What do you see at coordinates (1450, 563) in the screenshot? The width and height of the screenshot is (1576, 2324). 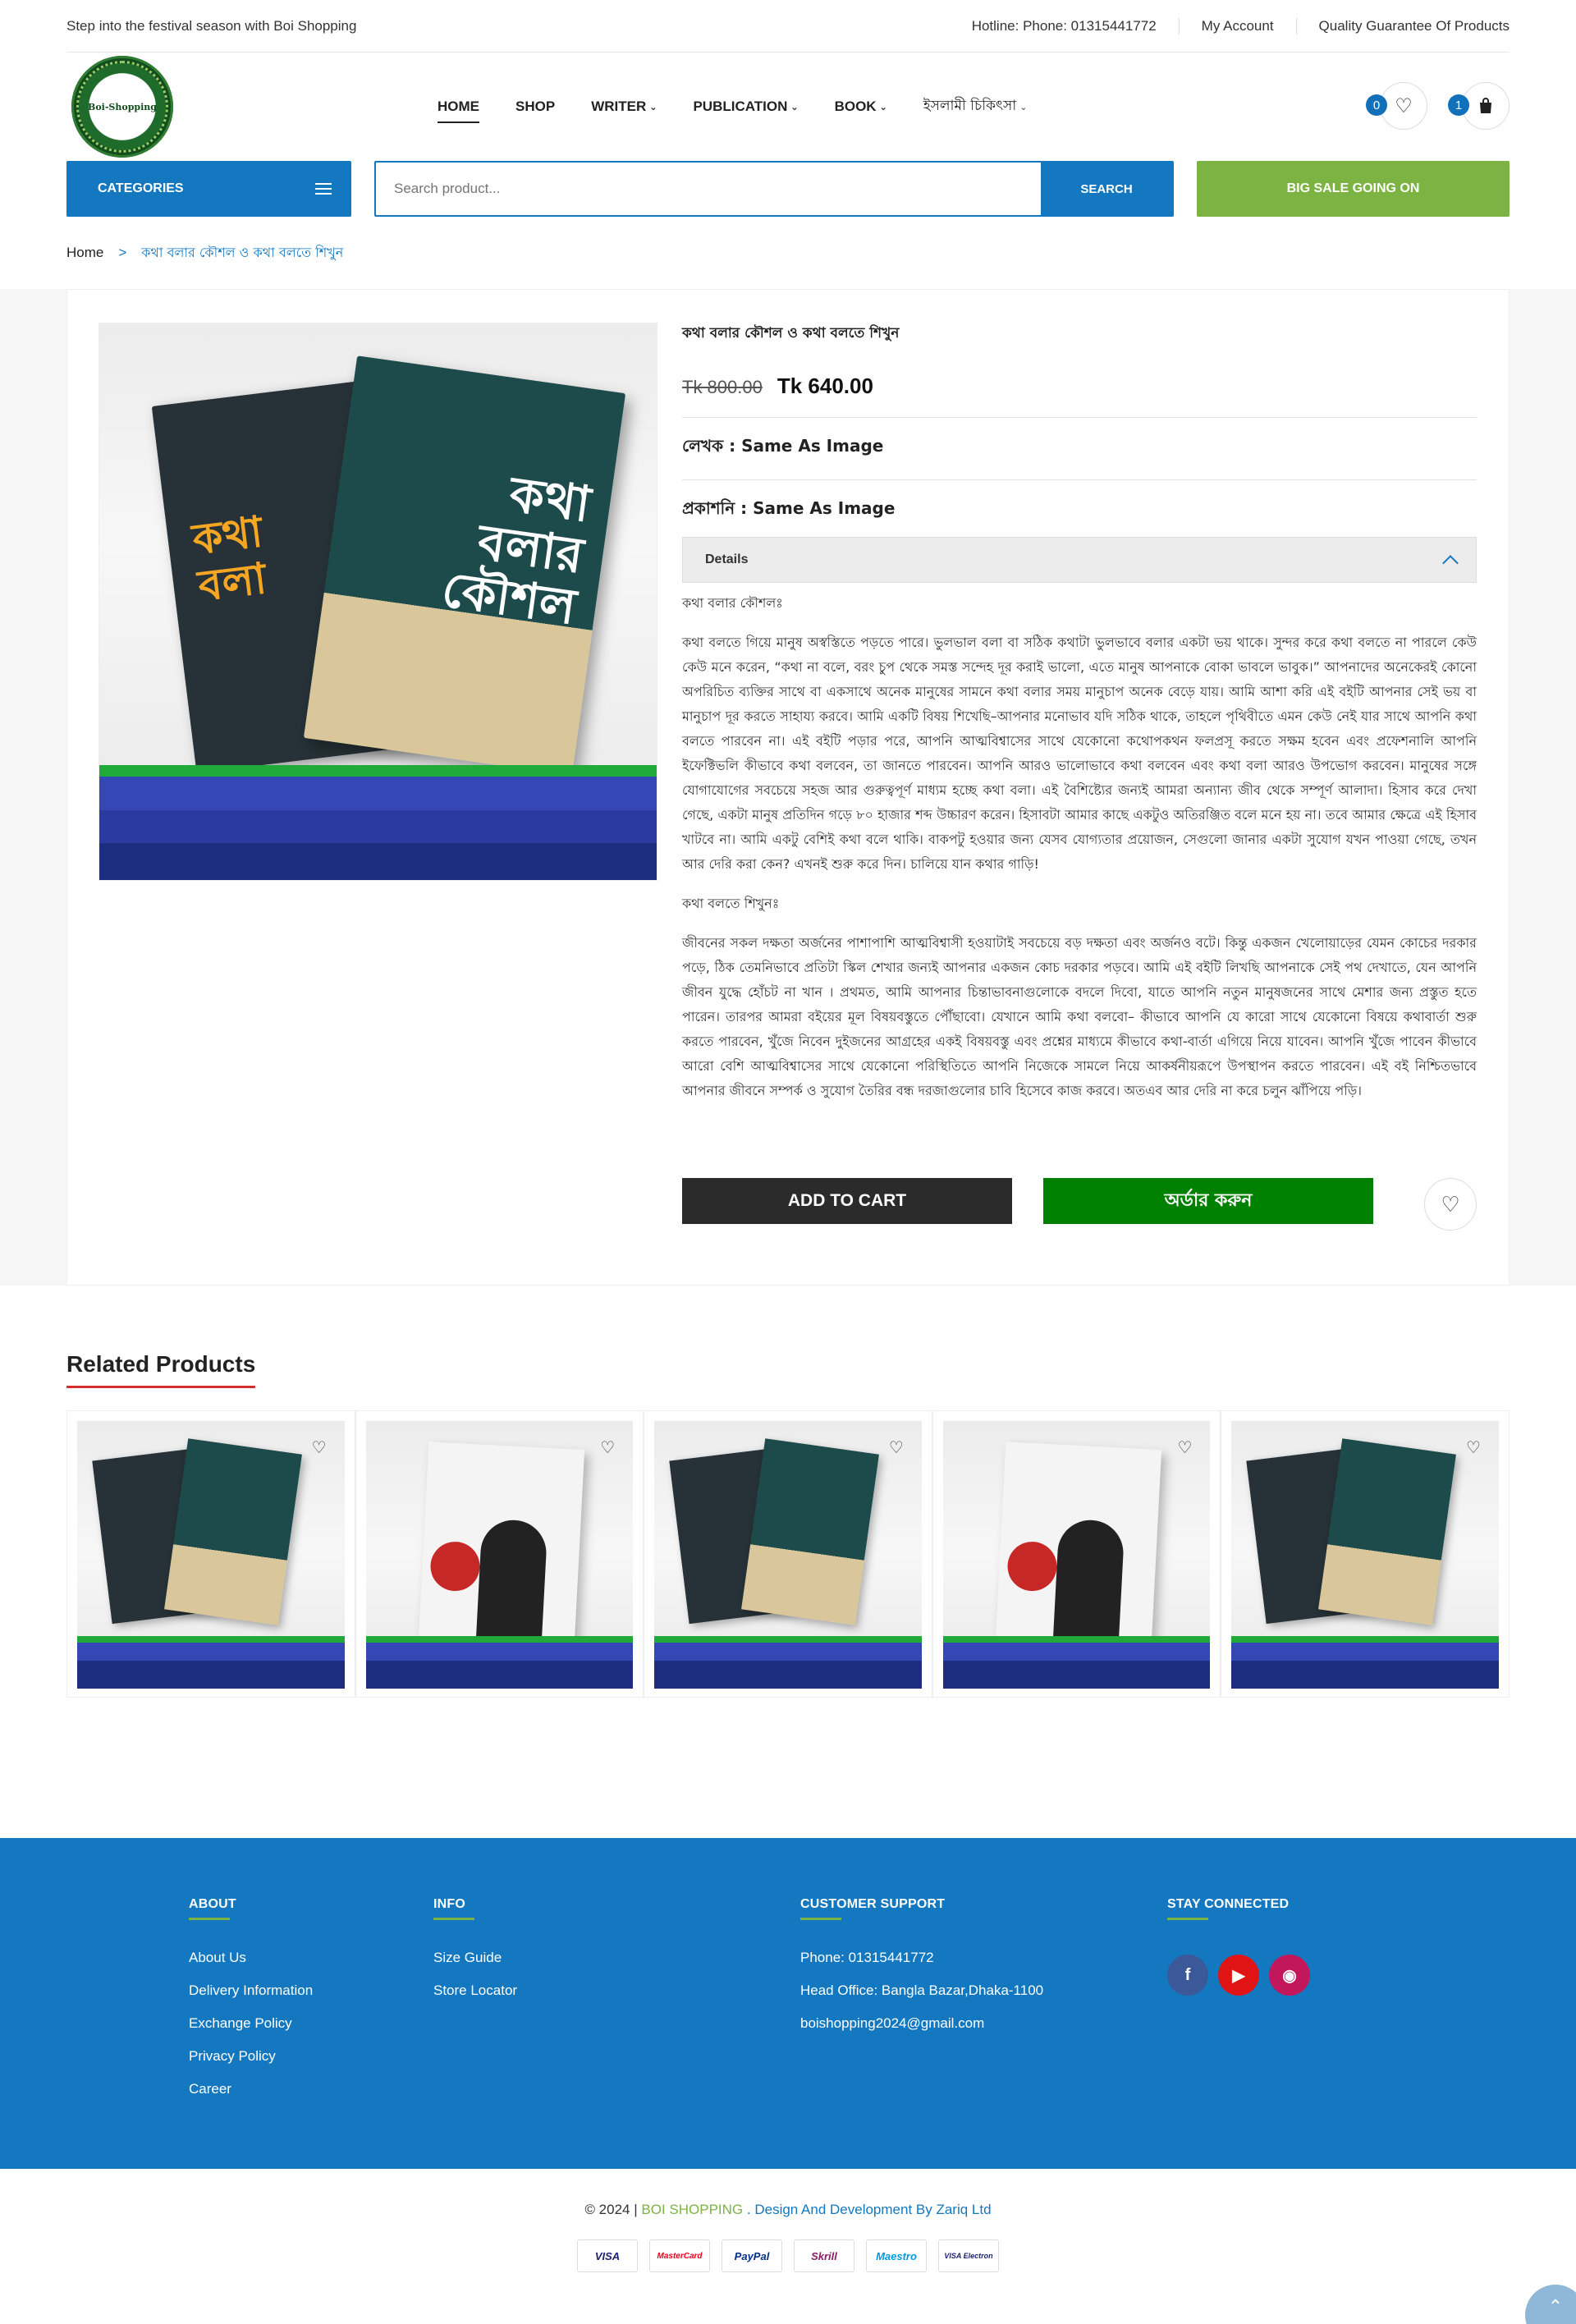 I see `chevron-up-icon` at bounding box center [1450, 563].